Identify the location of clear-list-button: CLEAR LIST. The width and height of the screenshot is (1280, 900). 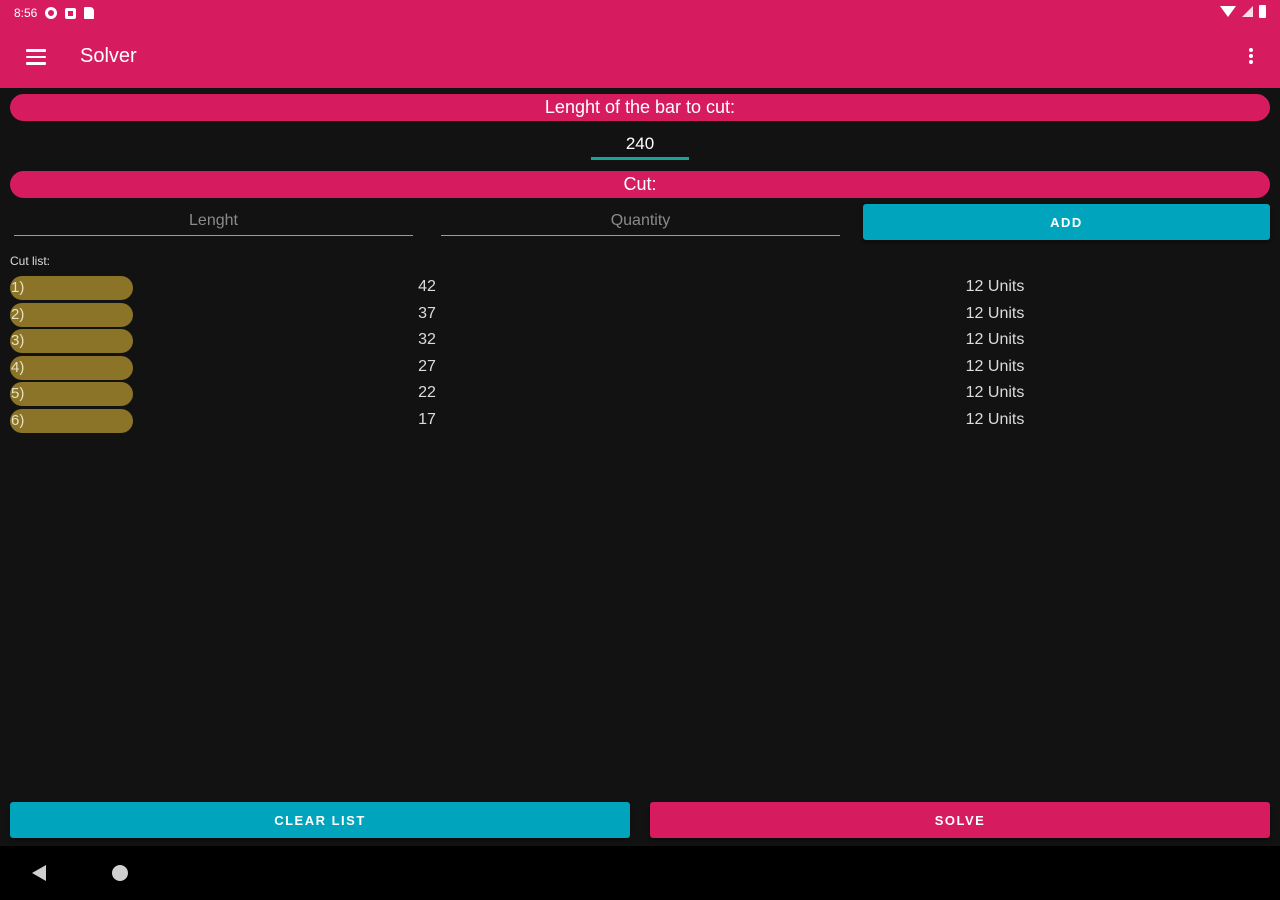
(320, 820).